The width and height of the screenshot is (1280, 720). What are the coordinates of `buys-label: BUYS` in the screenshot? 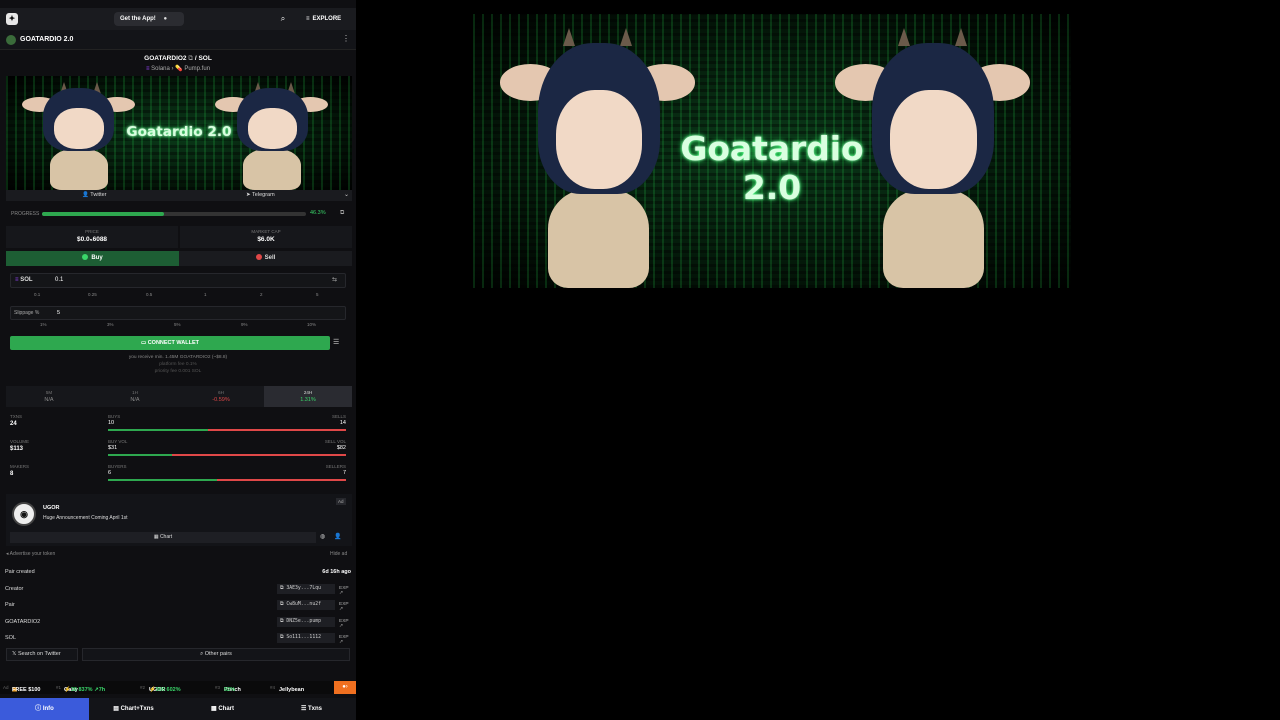 It's located at (114, 416).